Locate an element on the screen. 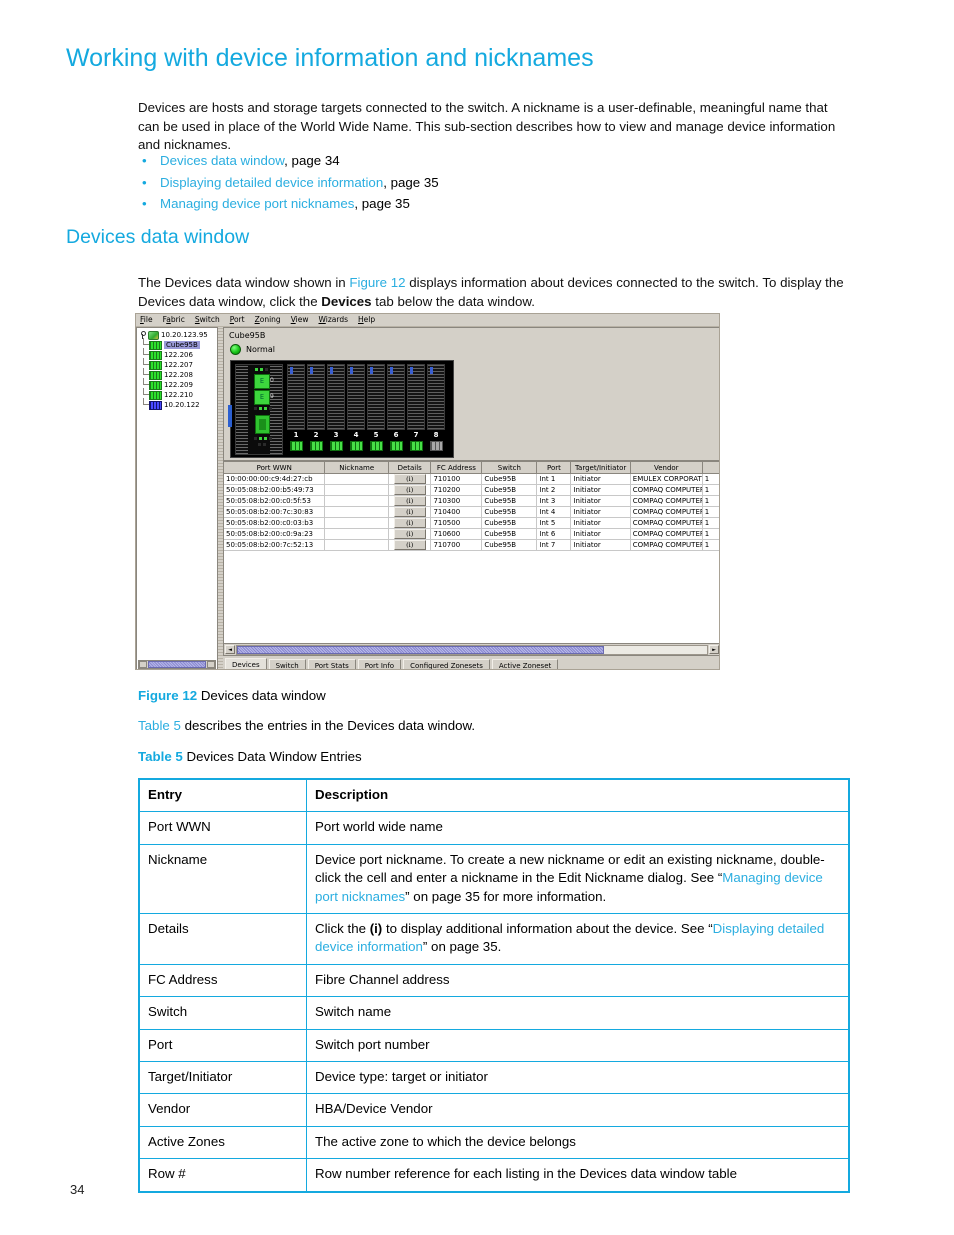 The image size is (954, 1235). port-graphic-5: 5 is located at coordinates (376, 408).